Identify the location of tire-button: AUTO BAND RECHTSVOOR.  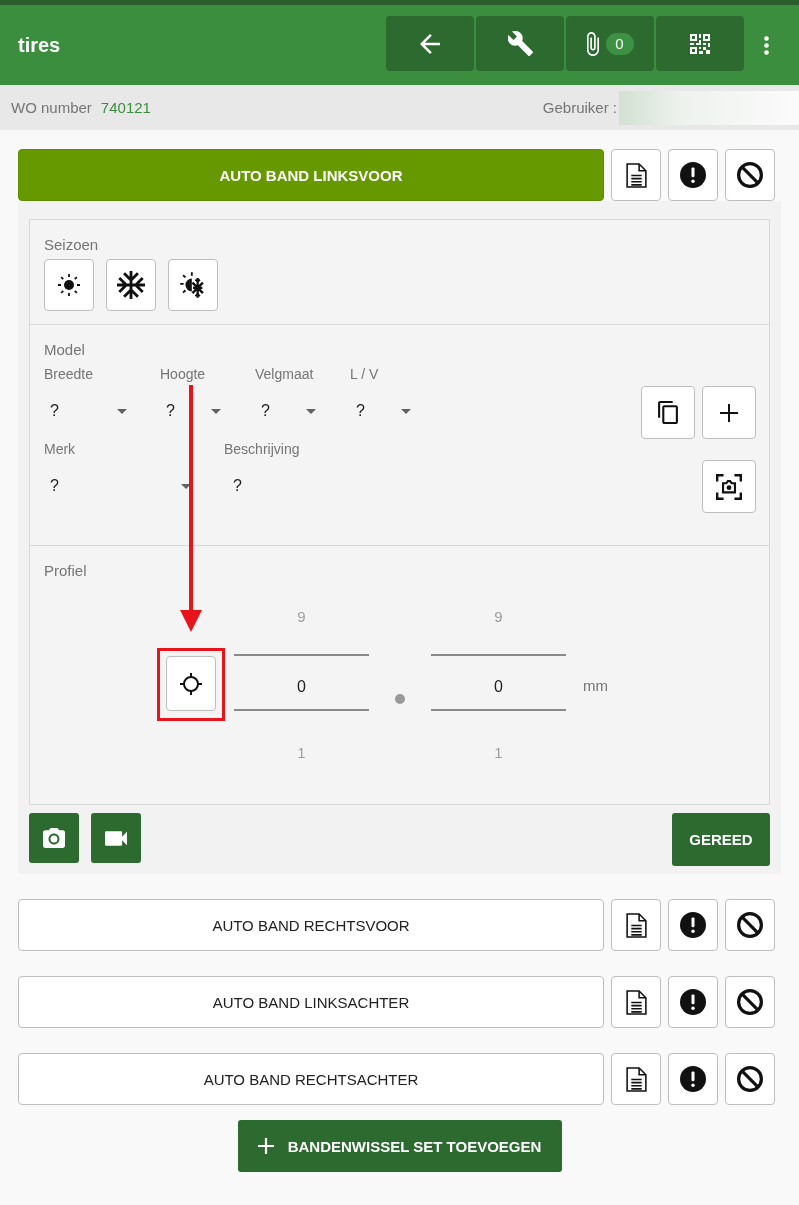
(311, 925).